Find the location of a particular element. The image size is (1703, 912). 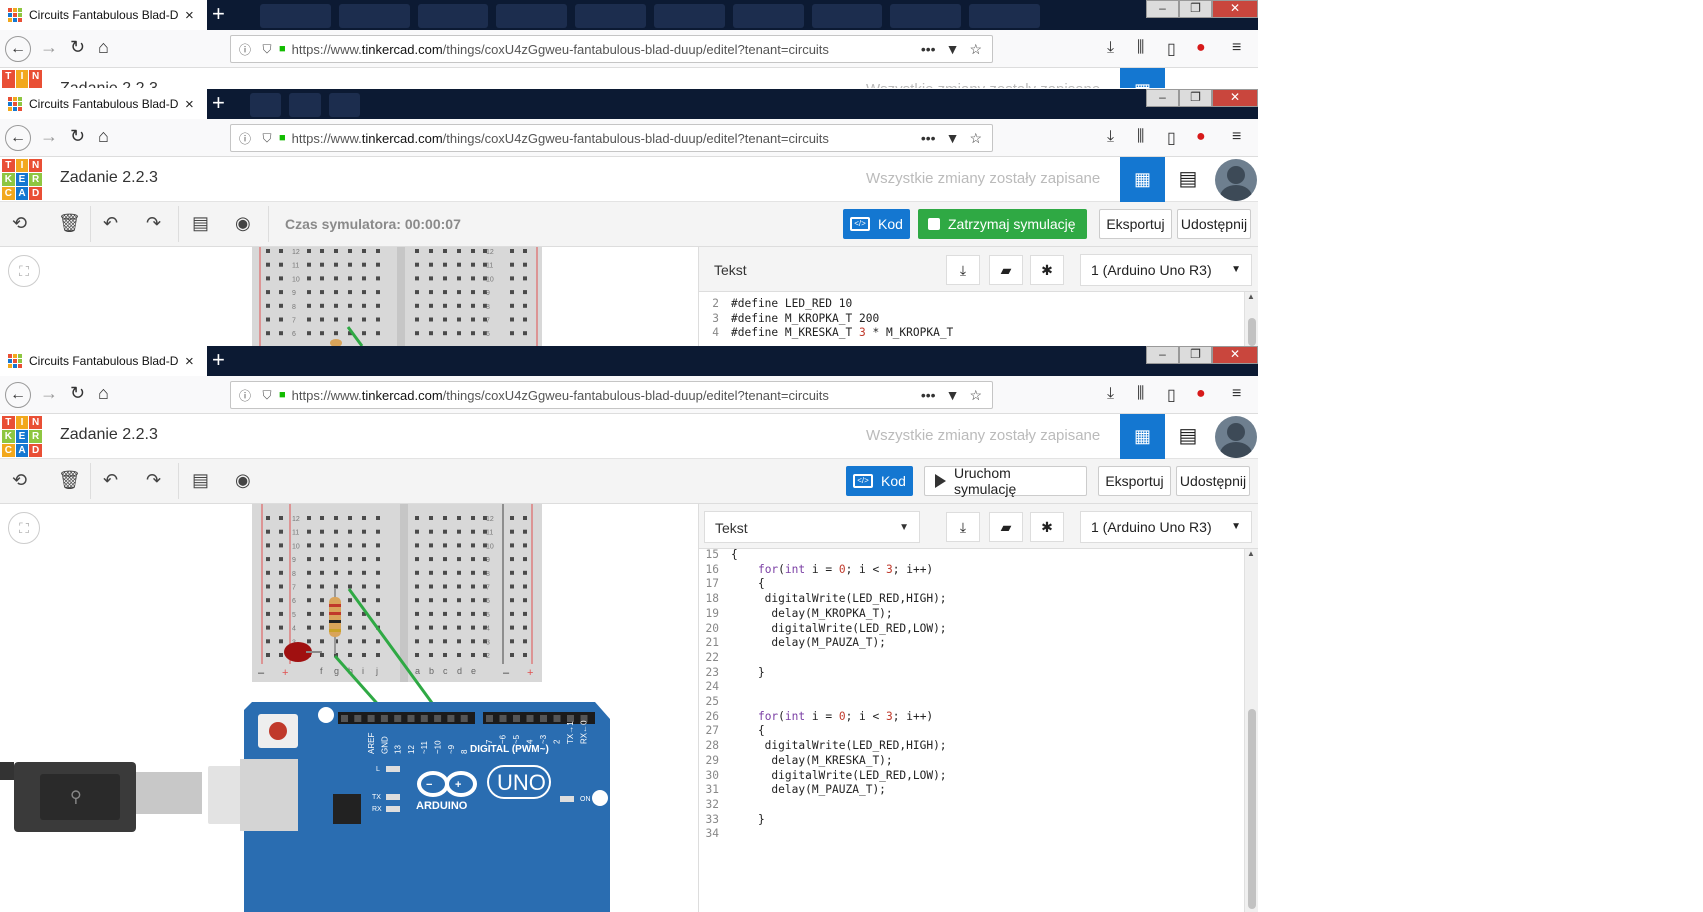

page-actions-icon: ••• is located at coordinates (928, 138).